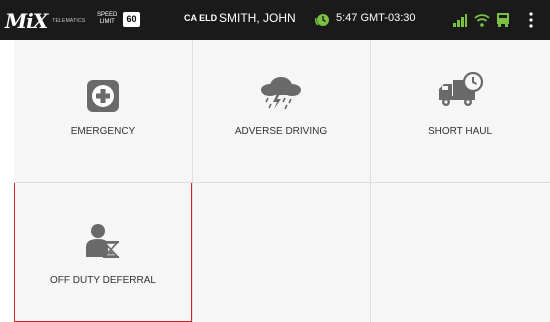  What do you see at coordinates (376, 18) in the screenshot?
I see `clock-time: 5:47 GMT-03:30` at bounding box center [376, 18].